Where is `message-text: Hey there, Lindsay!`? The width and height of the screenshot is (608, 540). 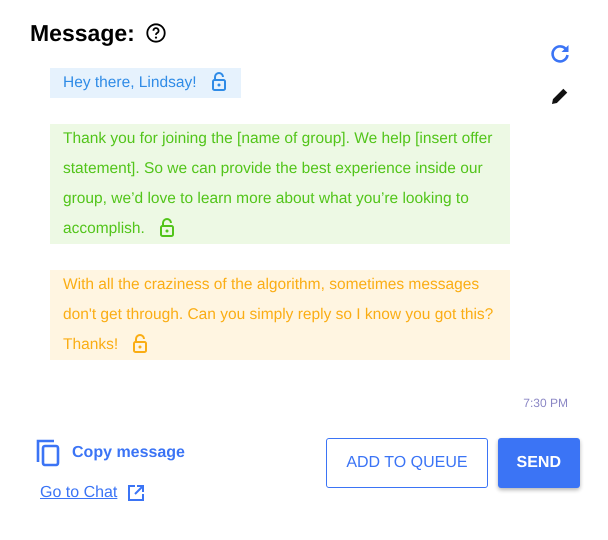 message-text: Hey there, Lindsay! is located at coordinates (145, 83).